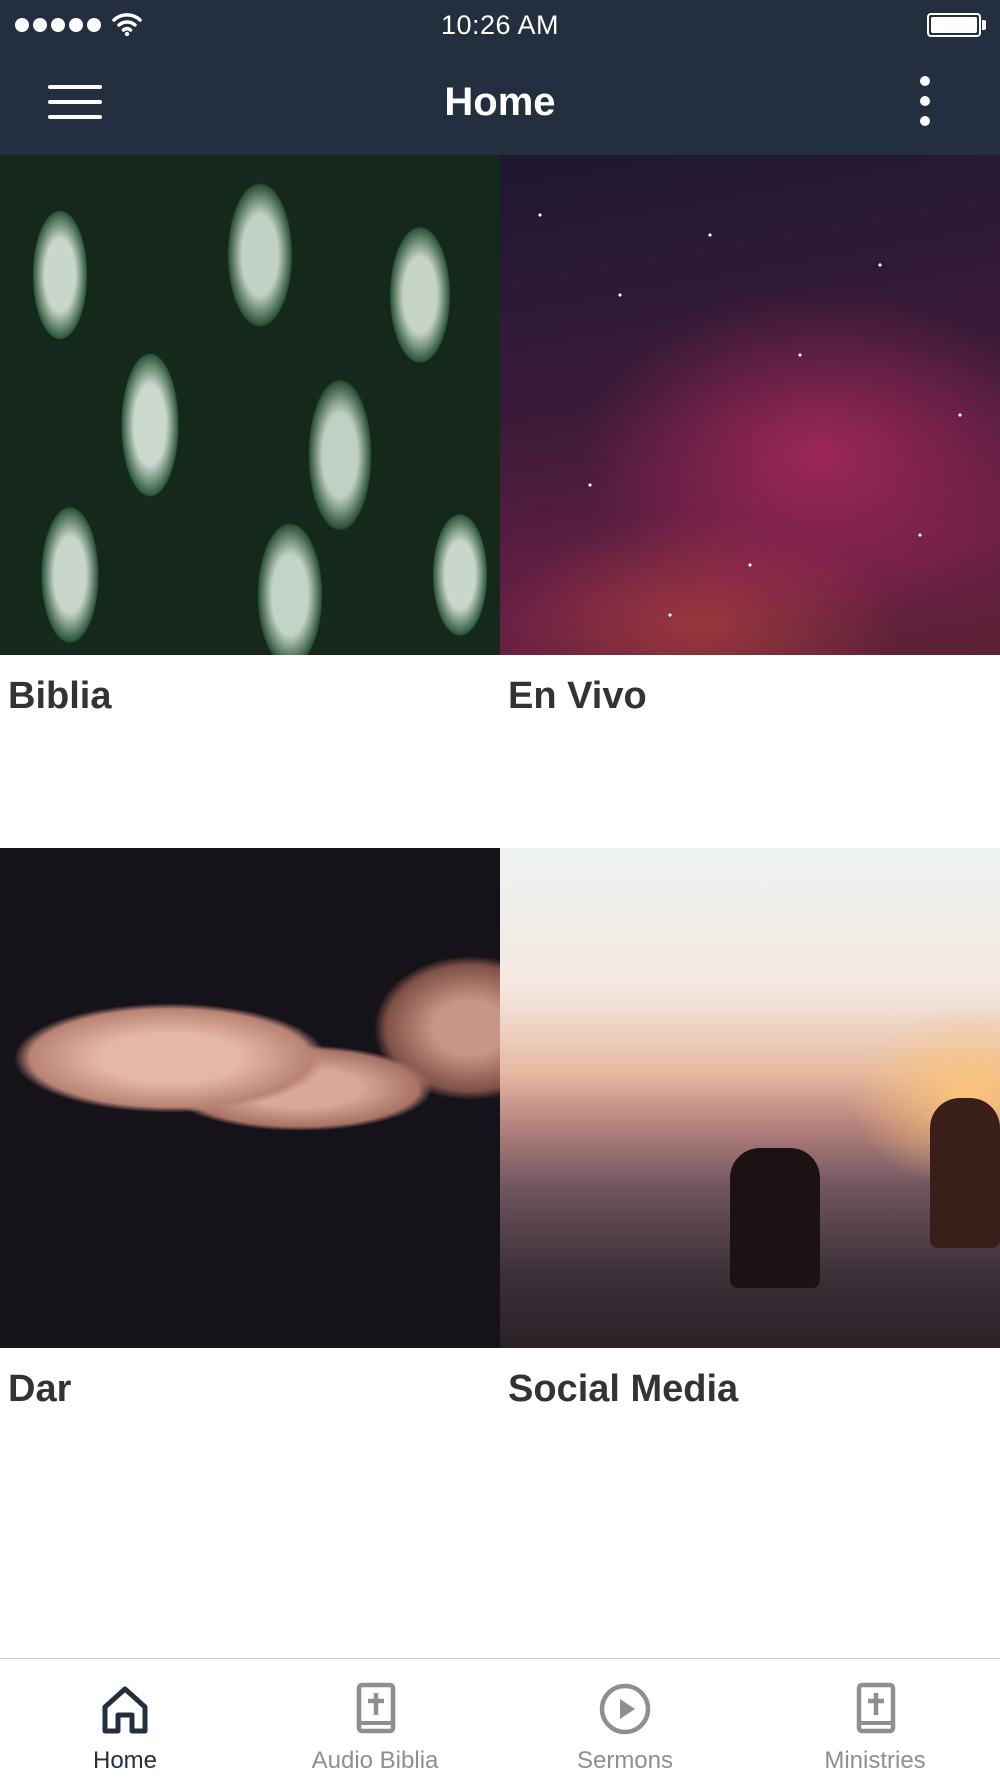  I want to click on green-leaves-image, so click(250, 405).